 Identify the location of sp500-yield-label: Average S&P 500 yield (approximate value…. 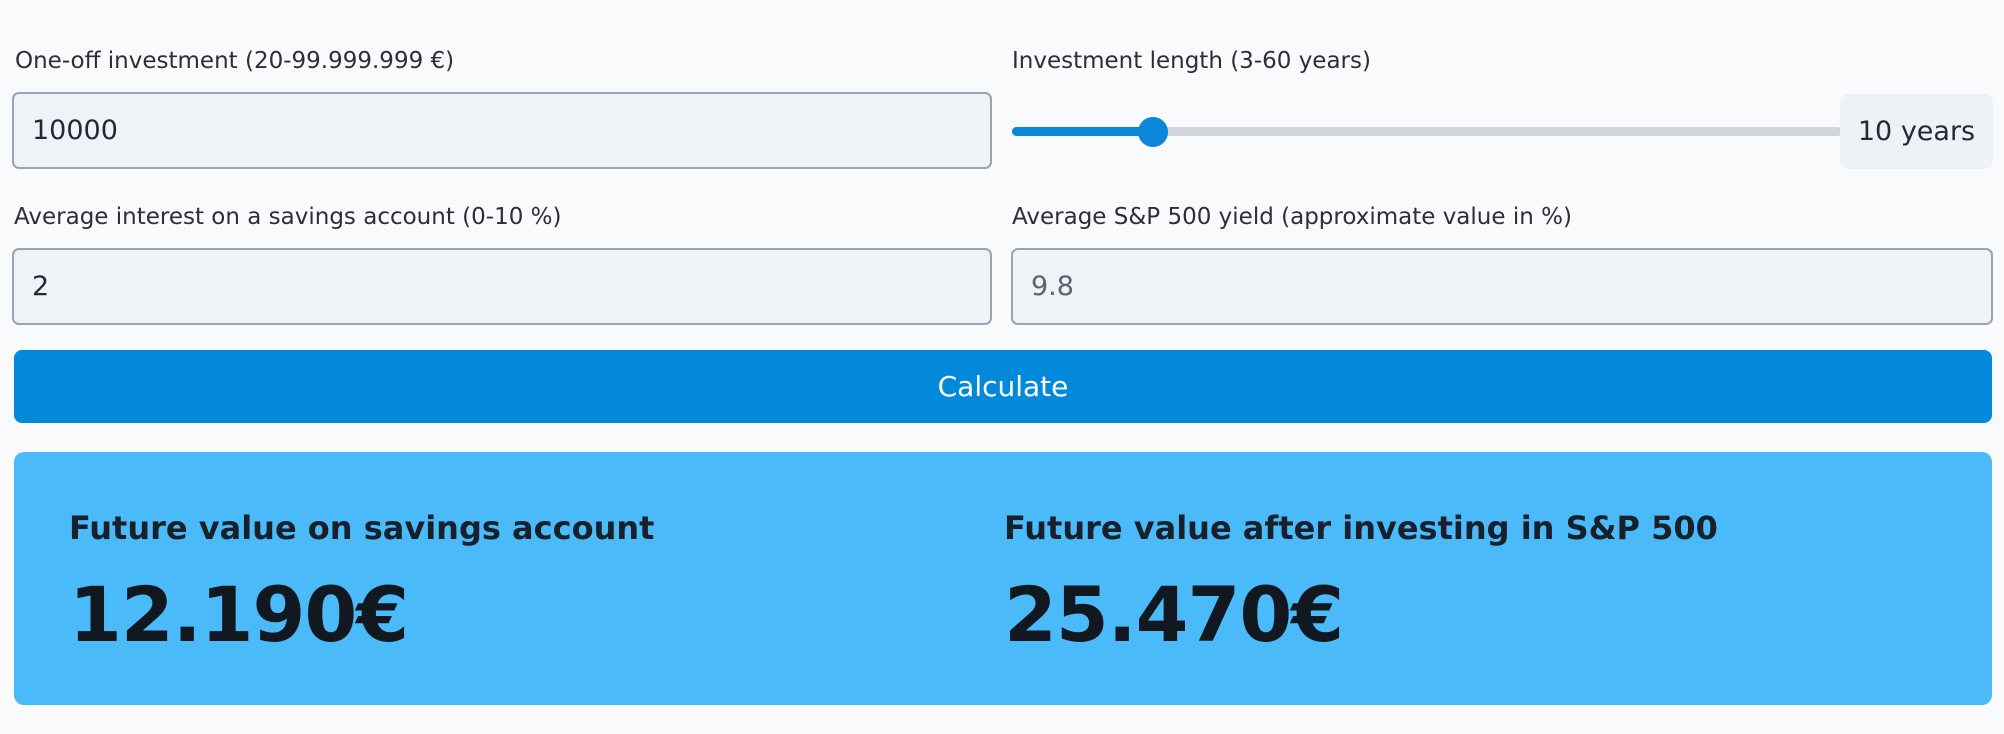
(1292, 217).